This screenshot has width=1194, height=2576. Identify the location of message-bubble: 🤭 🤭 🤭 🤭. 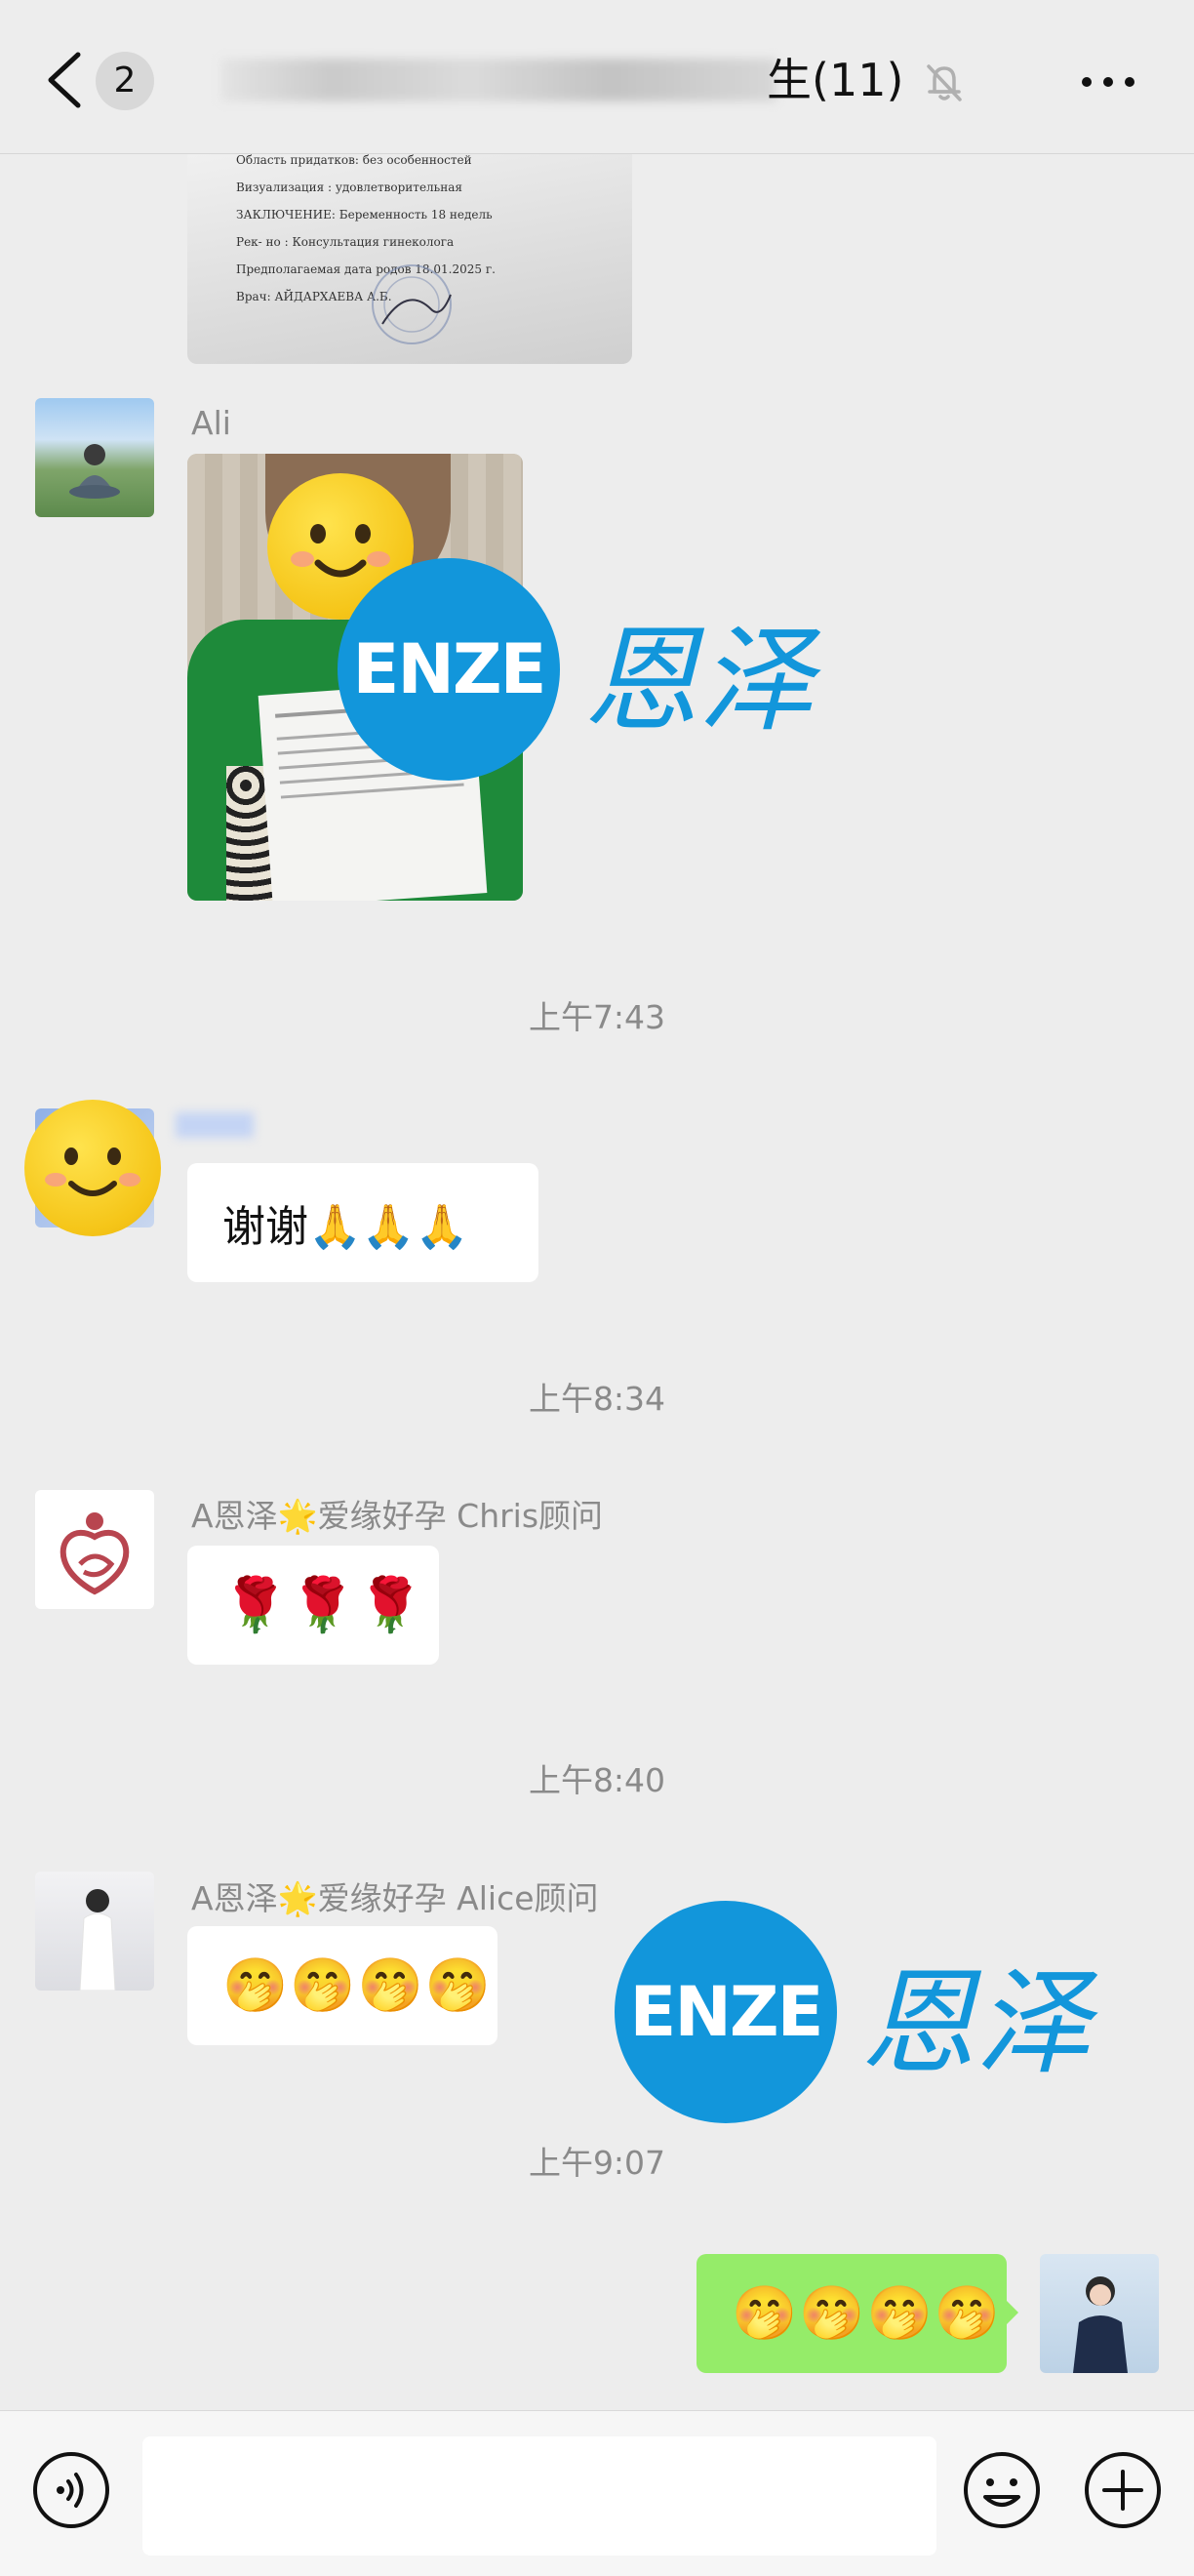
(342, 1985).